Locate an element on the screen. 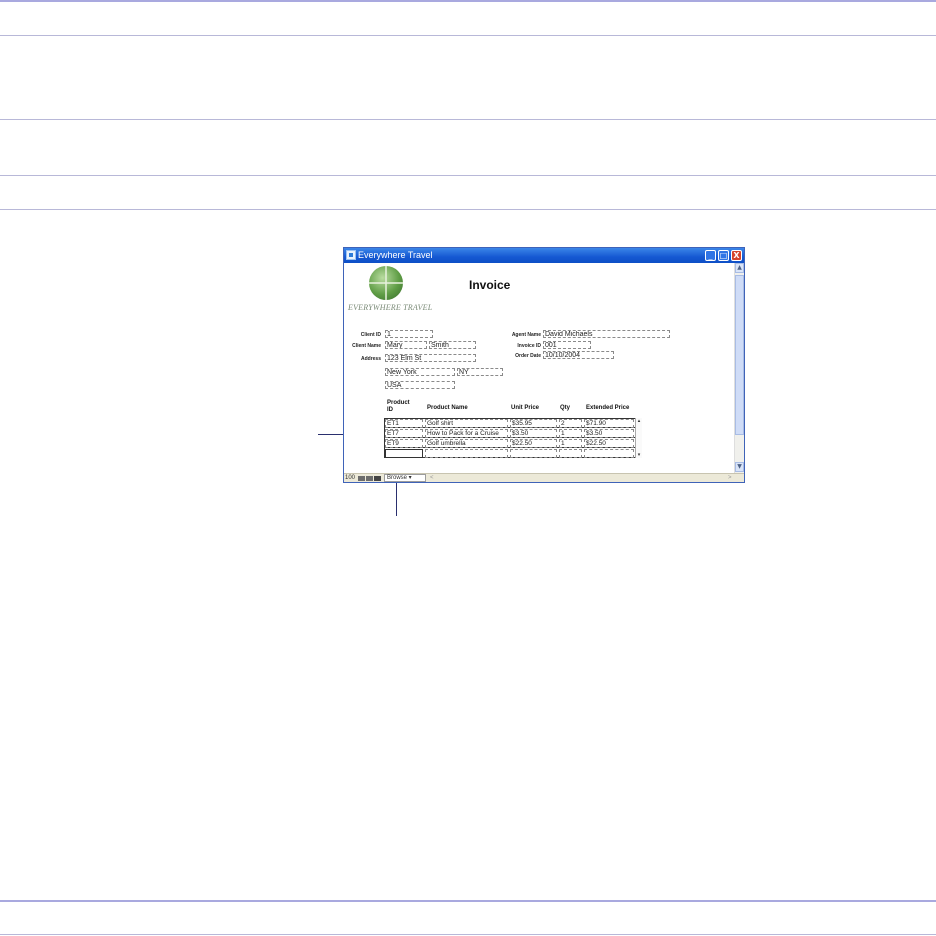  invoice-id-label: Invoice ID is located at coordinates (529, 346).